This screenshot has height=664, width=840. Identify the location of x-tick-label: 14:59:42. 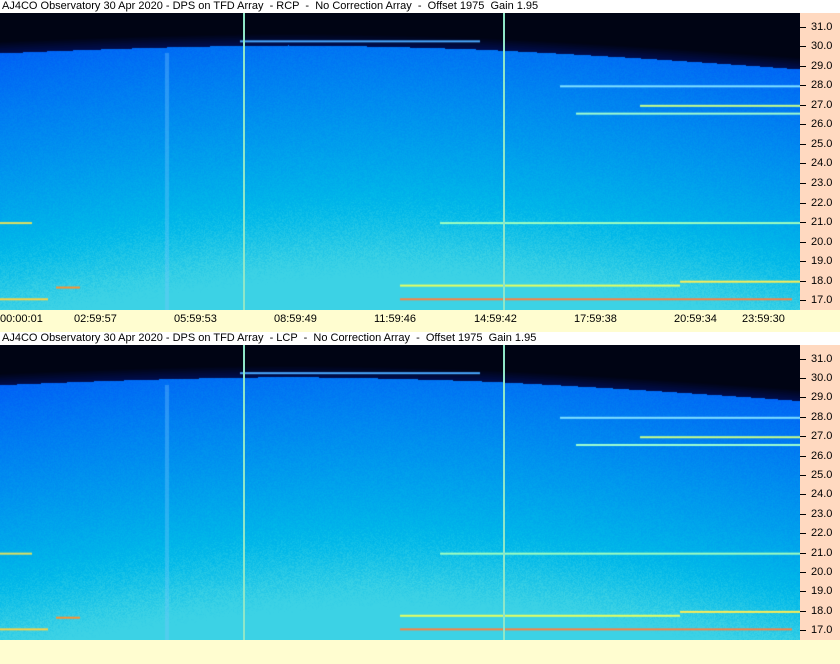
(495, 319).